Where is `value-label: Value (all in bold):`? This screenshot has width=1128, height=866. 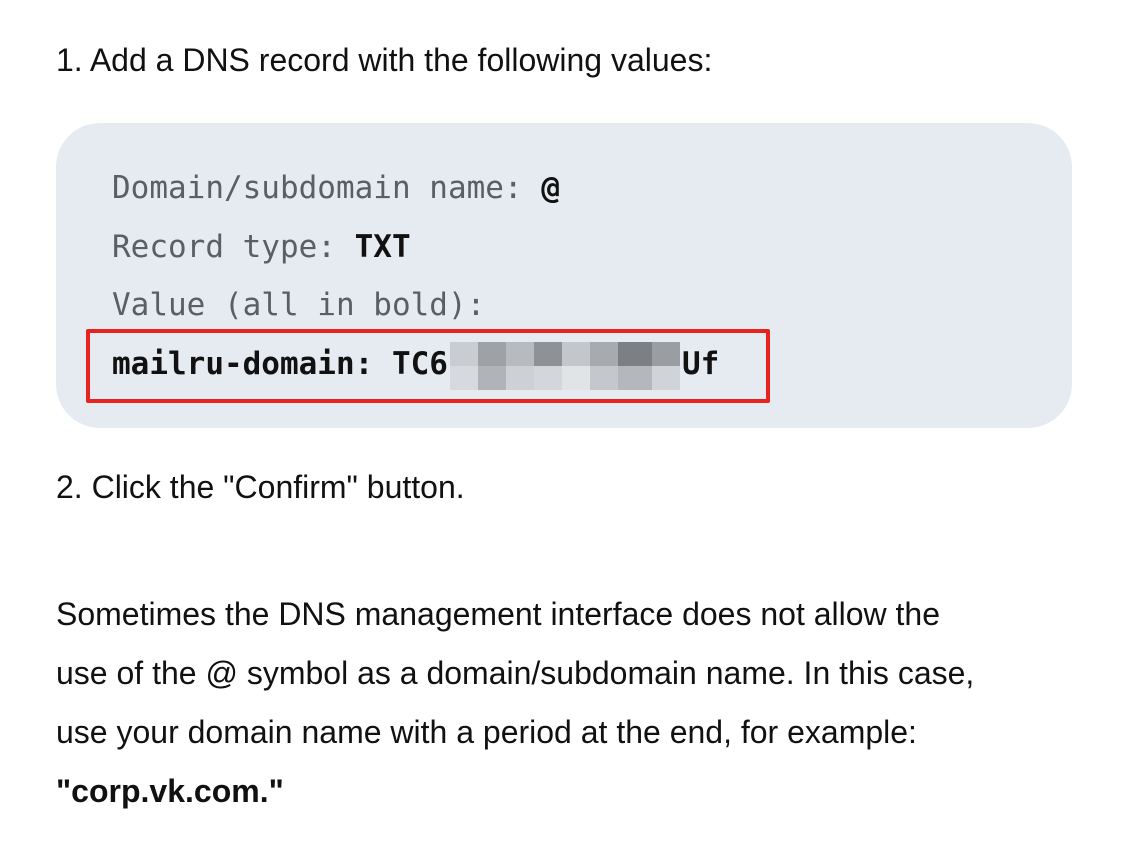
value-label: Value (all in bold): is located at coordinates (299, 305).